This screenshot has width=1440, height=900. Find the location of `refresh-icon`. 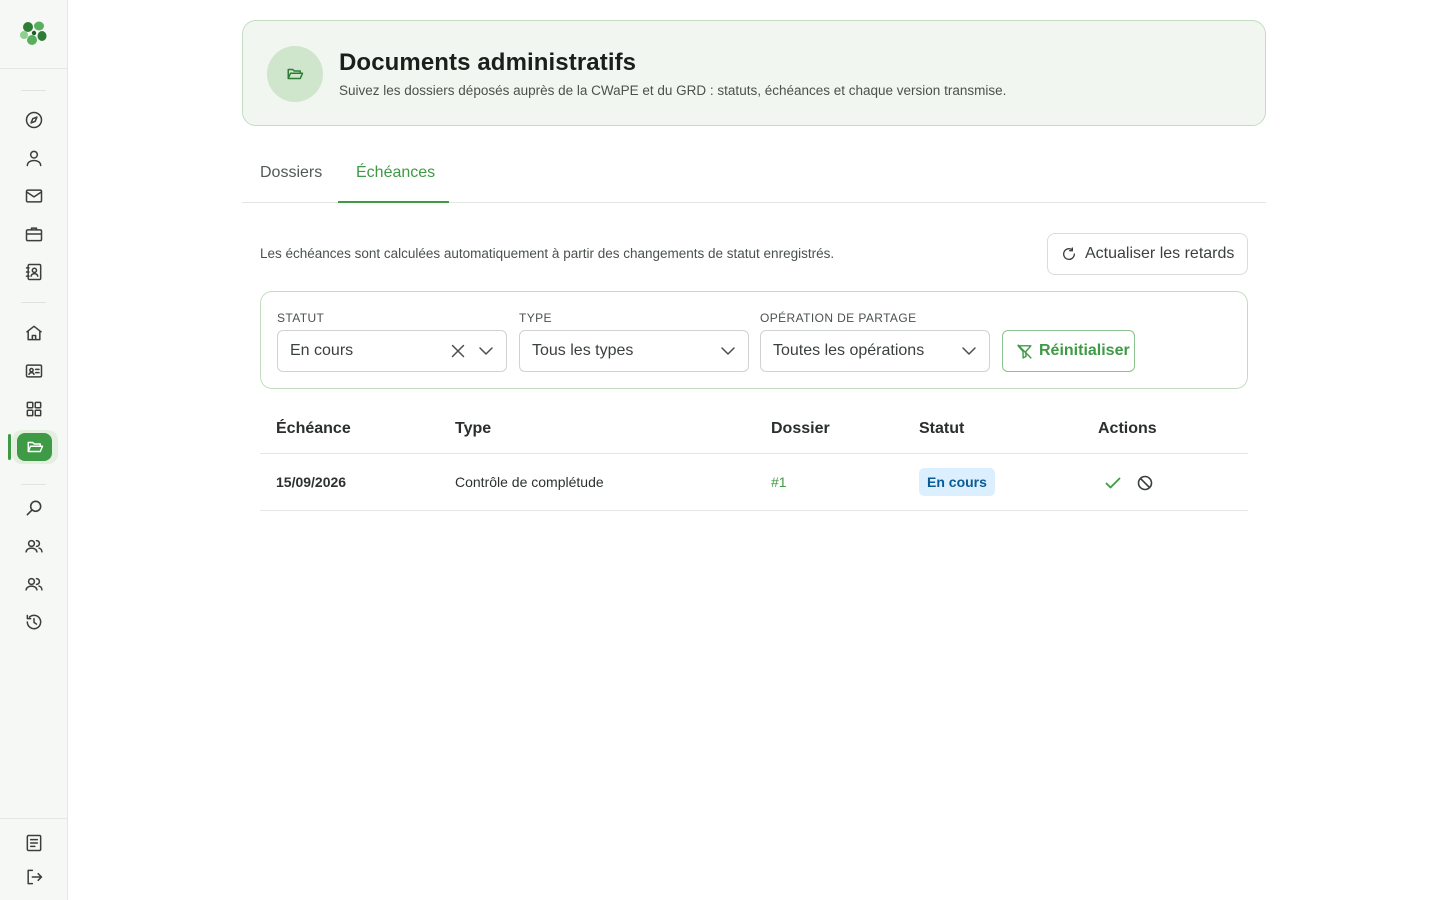

refresh-icon is located at coordinates (1069, 254).